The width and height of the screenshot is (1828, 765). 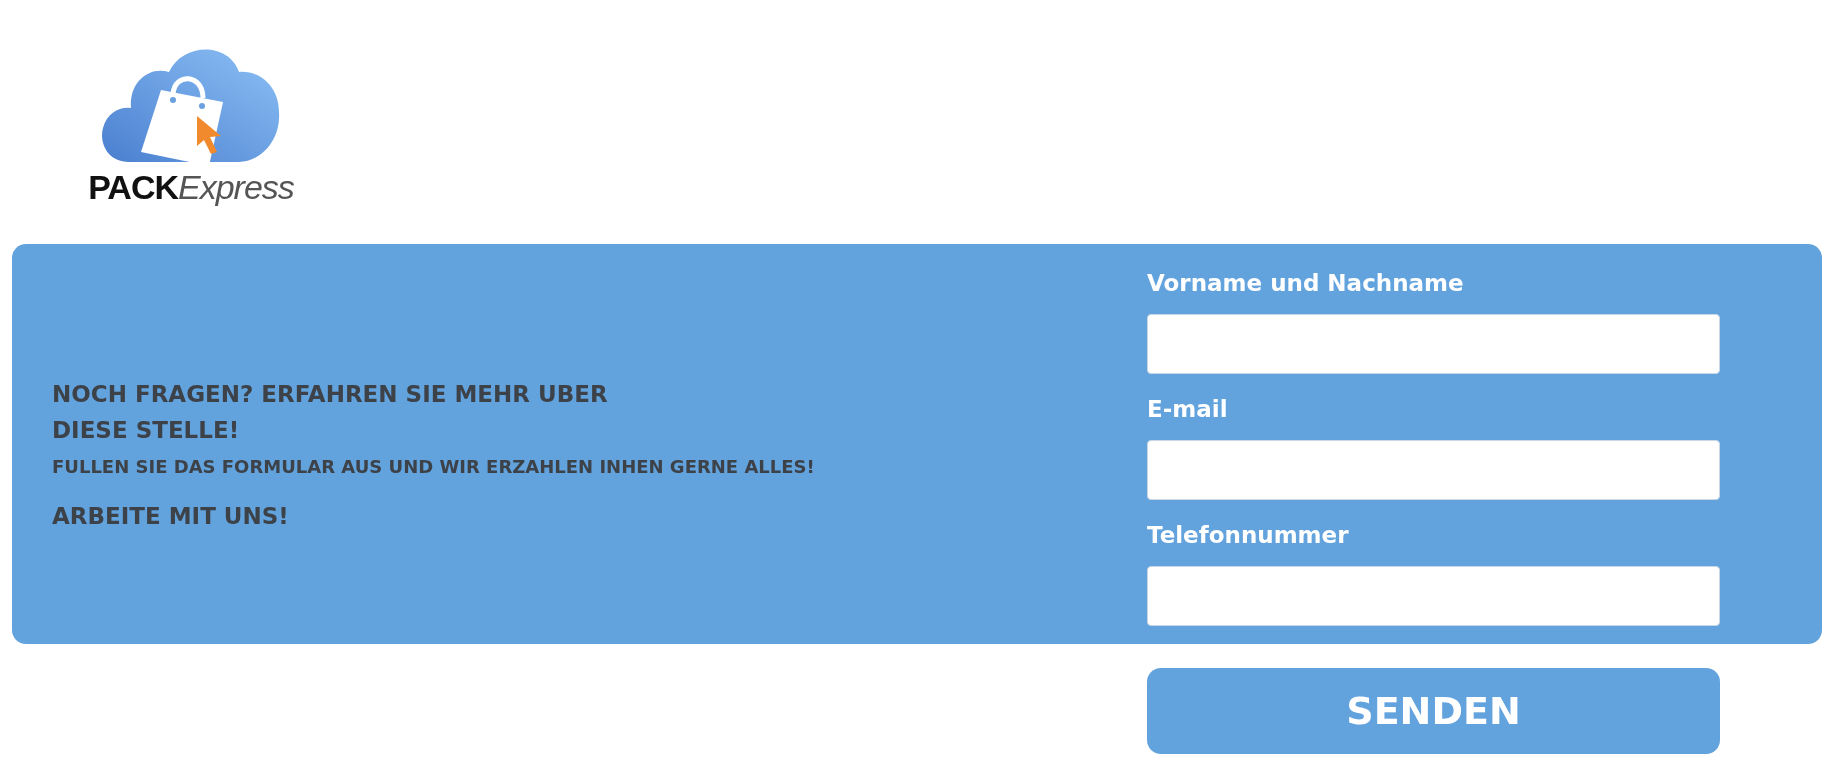 I want to click on intro-heading: NOCH FRAGEN? ERFAHREN SIE MEHR UBER DIESE STELLE!, so click(x=330, y=412).